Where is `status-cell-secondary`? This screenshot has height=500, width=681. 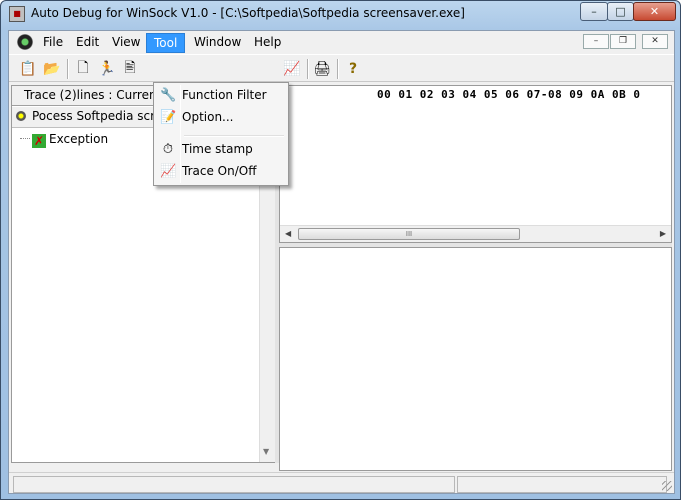 status-cell-secondary is located at coordinates (562, 484).